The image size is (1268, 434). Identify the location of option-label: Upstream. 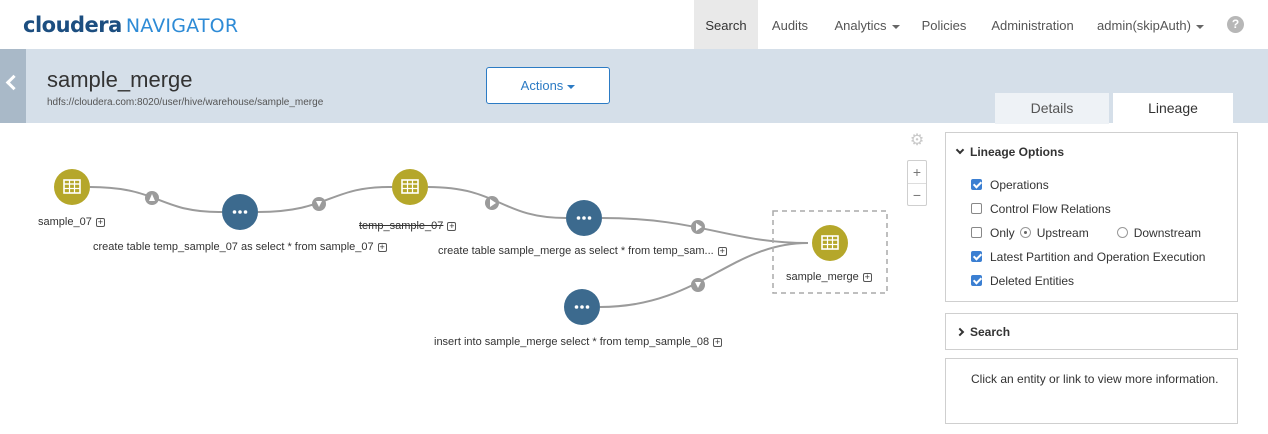
(1062, 233).